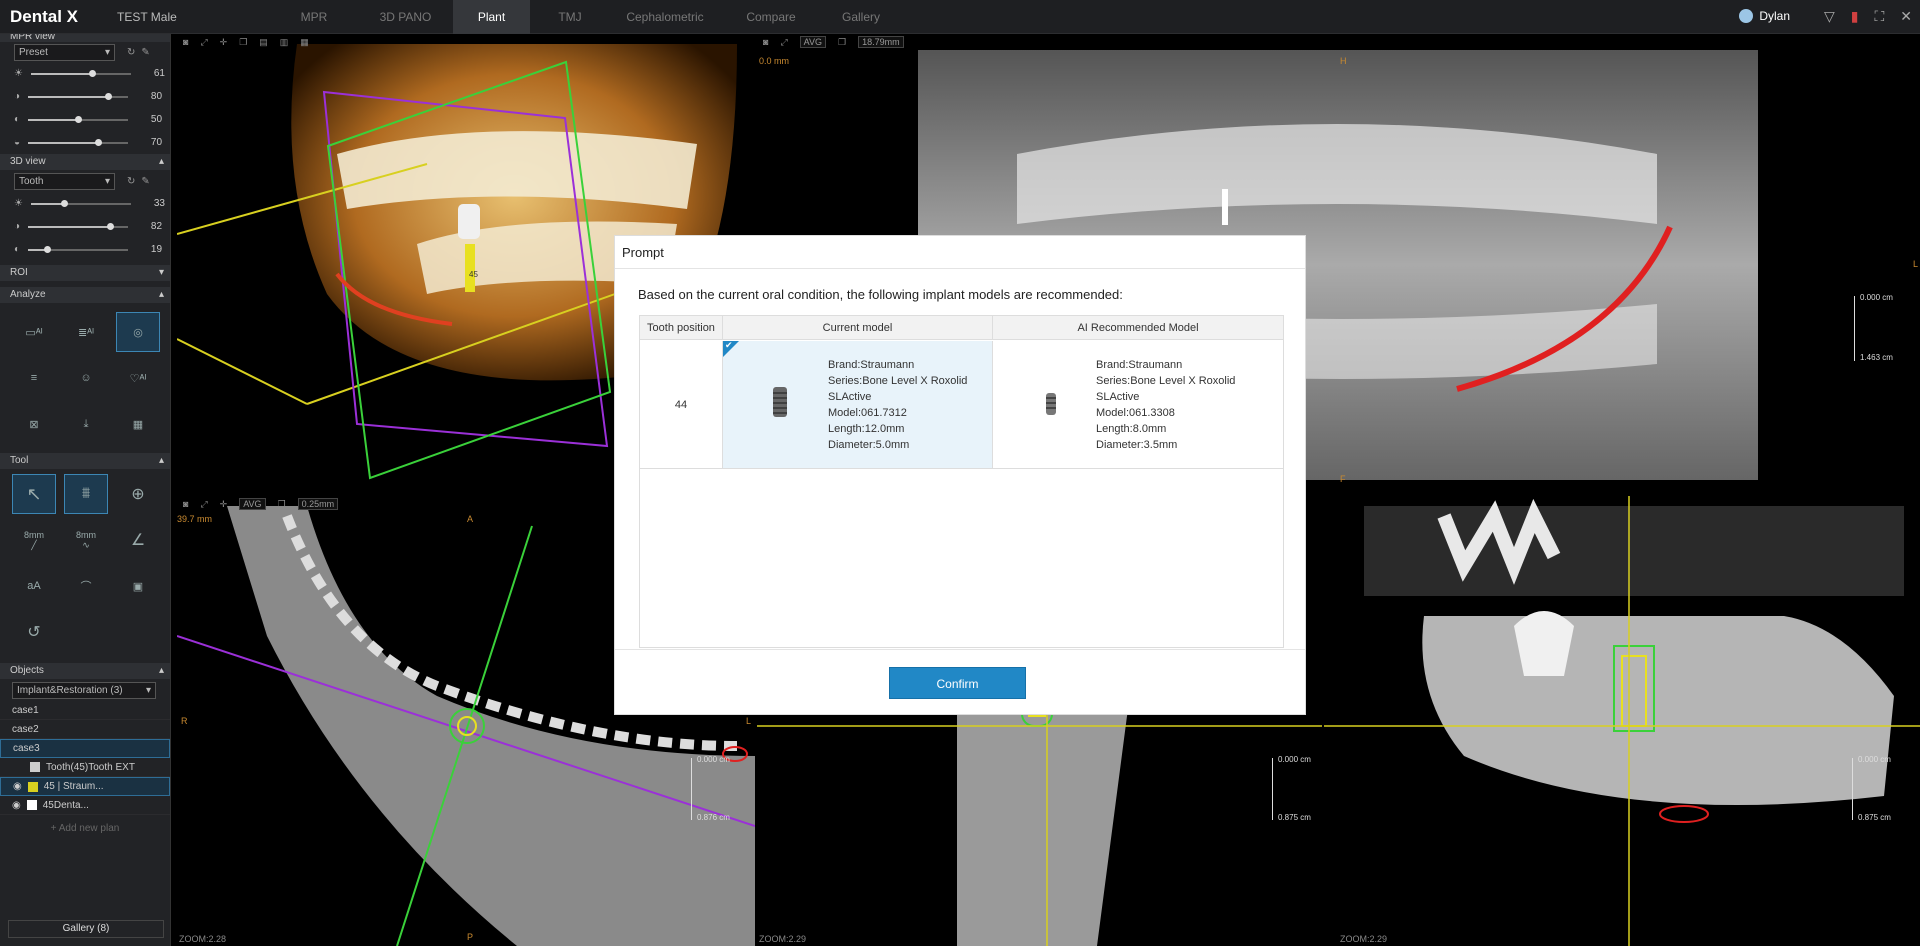  Describe the element at coordinates (161, 273) in the screenshot. I see `expand-icon: ▾` at that location.